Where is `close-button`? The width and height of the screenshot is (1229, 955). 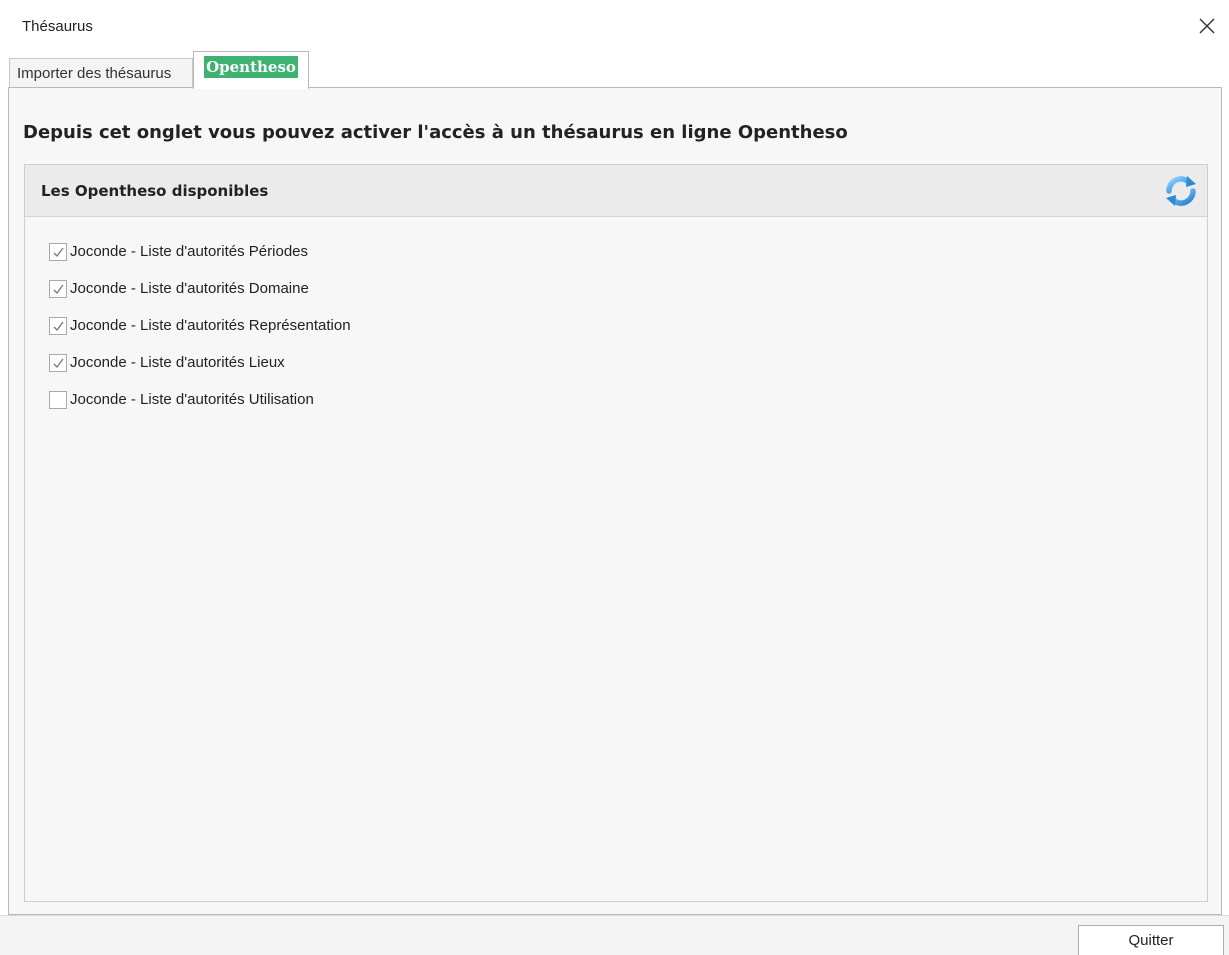 close-button is located at coordinates (1207, 26).